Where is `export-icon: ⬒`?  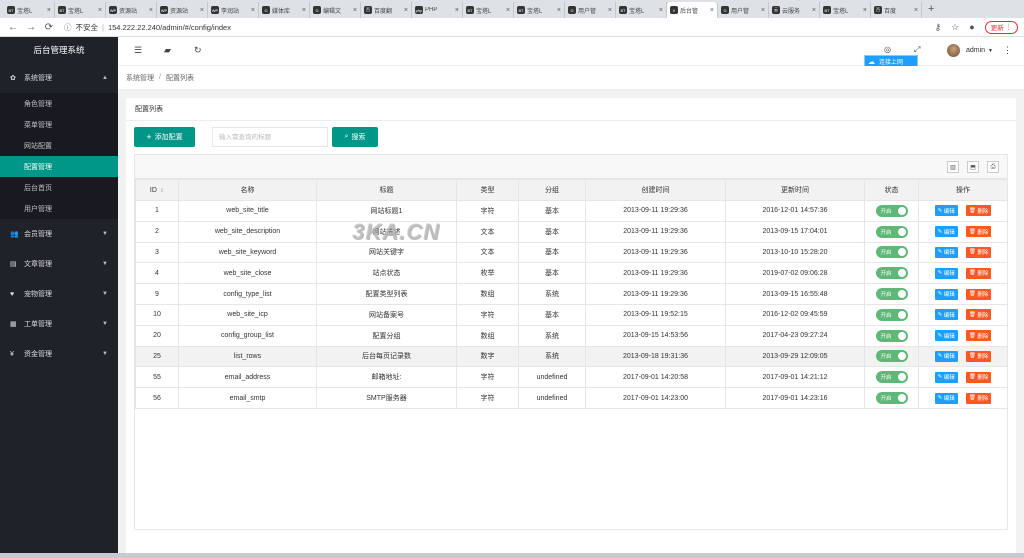 export-icon: ⬒ is located at coordinates (973, 167).